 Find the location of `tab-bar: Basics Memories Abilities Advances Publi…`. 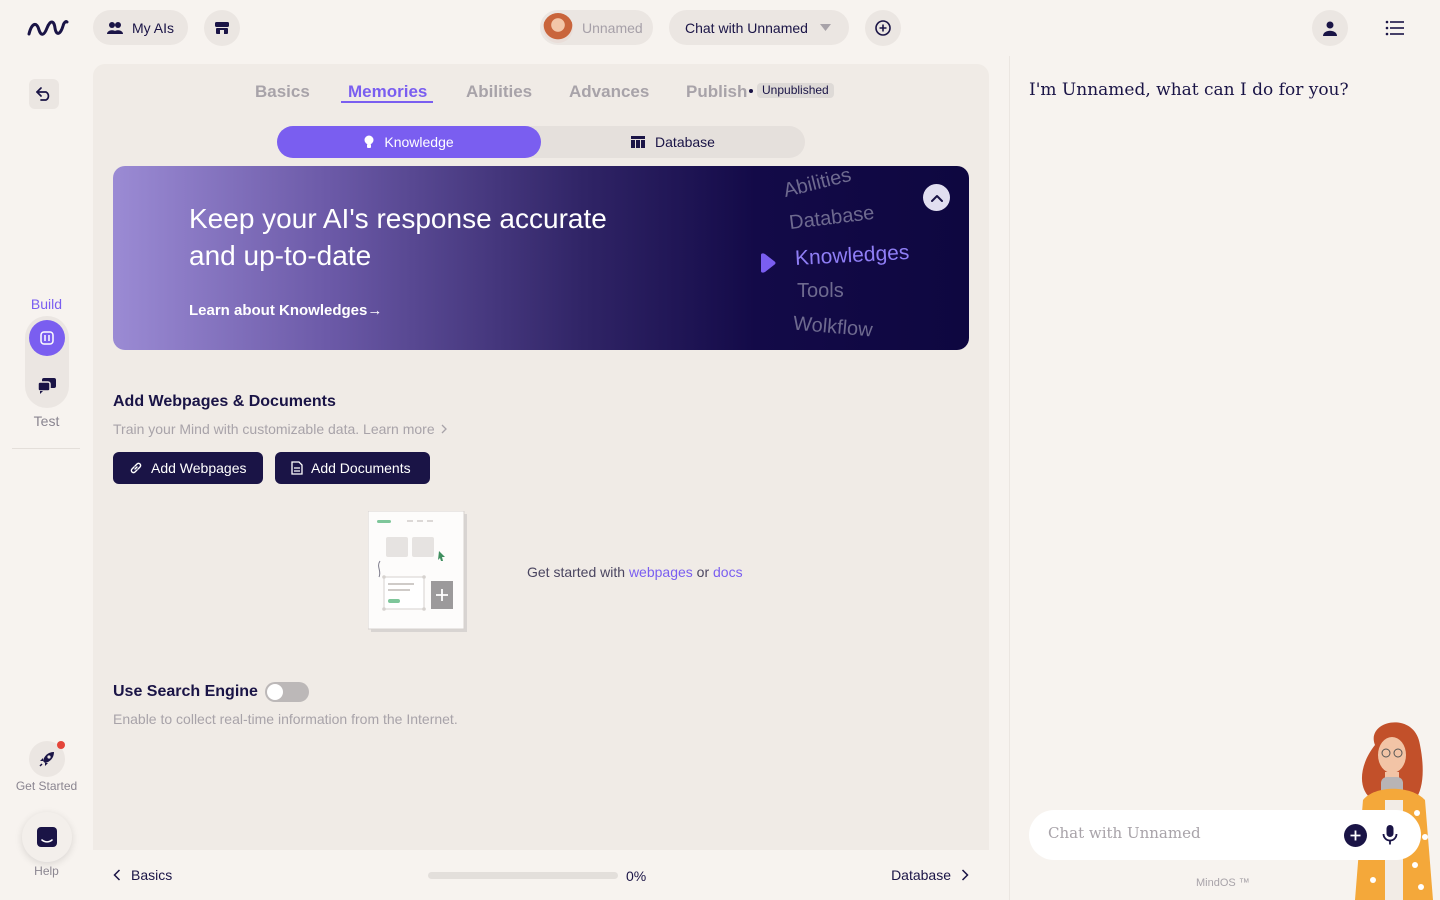

tab-bar: Basics Memories Abilities Advances Publi… is located at coordinates (541, 95).